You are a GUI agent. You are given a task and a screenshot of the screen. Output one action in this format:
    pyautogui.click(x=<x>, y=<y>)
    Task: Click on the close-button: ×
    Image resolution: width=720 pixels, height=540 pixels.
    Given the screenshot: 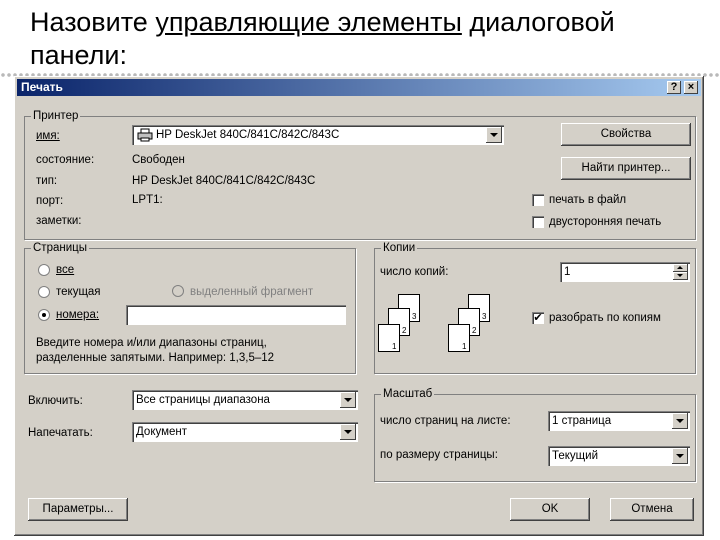 What is the action you would take?
    pyautogui.click(x=691, y=87)
    